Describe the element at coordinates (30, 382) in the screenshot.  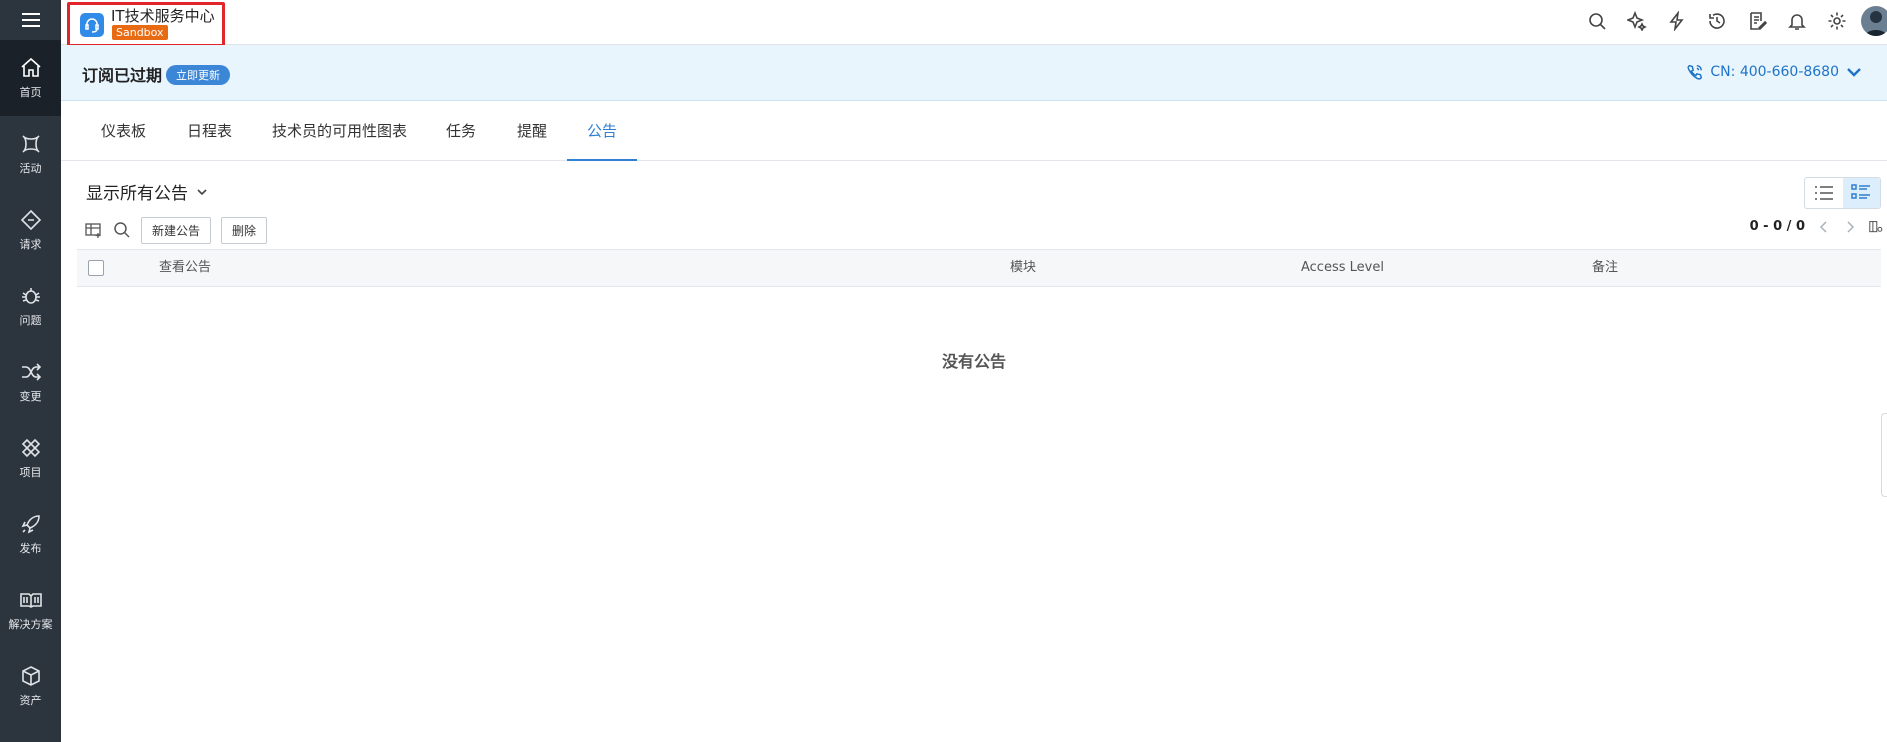
I see `sidebar-item-change: 变更` at that location.